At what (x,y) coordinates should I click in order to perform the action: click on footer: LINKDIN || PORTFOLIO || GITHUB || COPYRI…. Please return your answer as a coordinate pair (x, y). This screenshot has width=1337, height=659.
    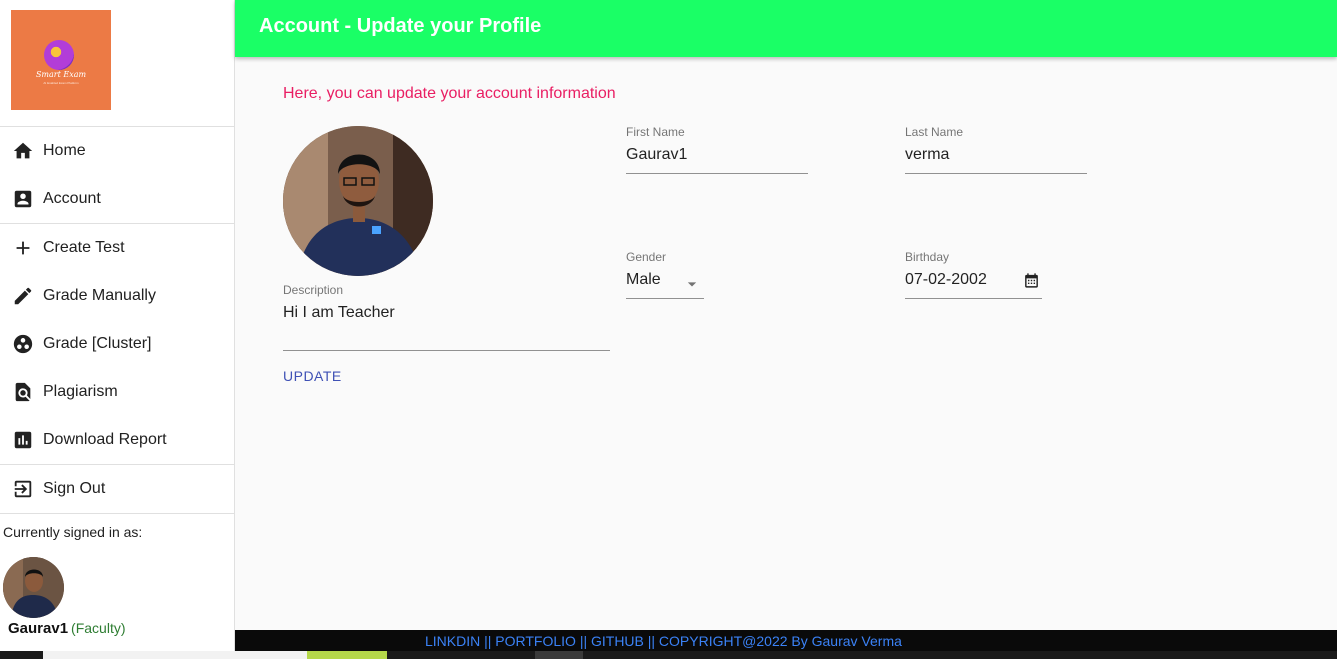
    Looking at the image, I should click on (786, 640).